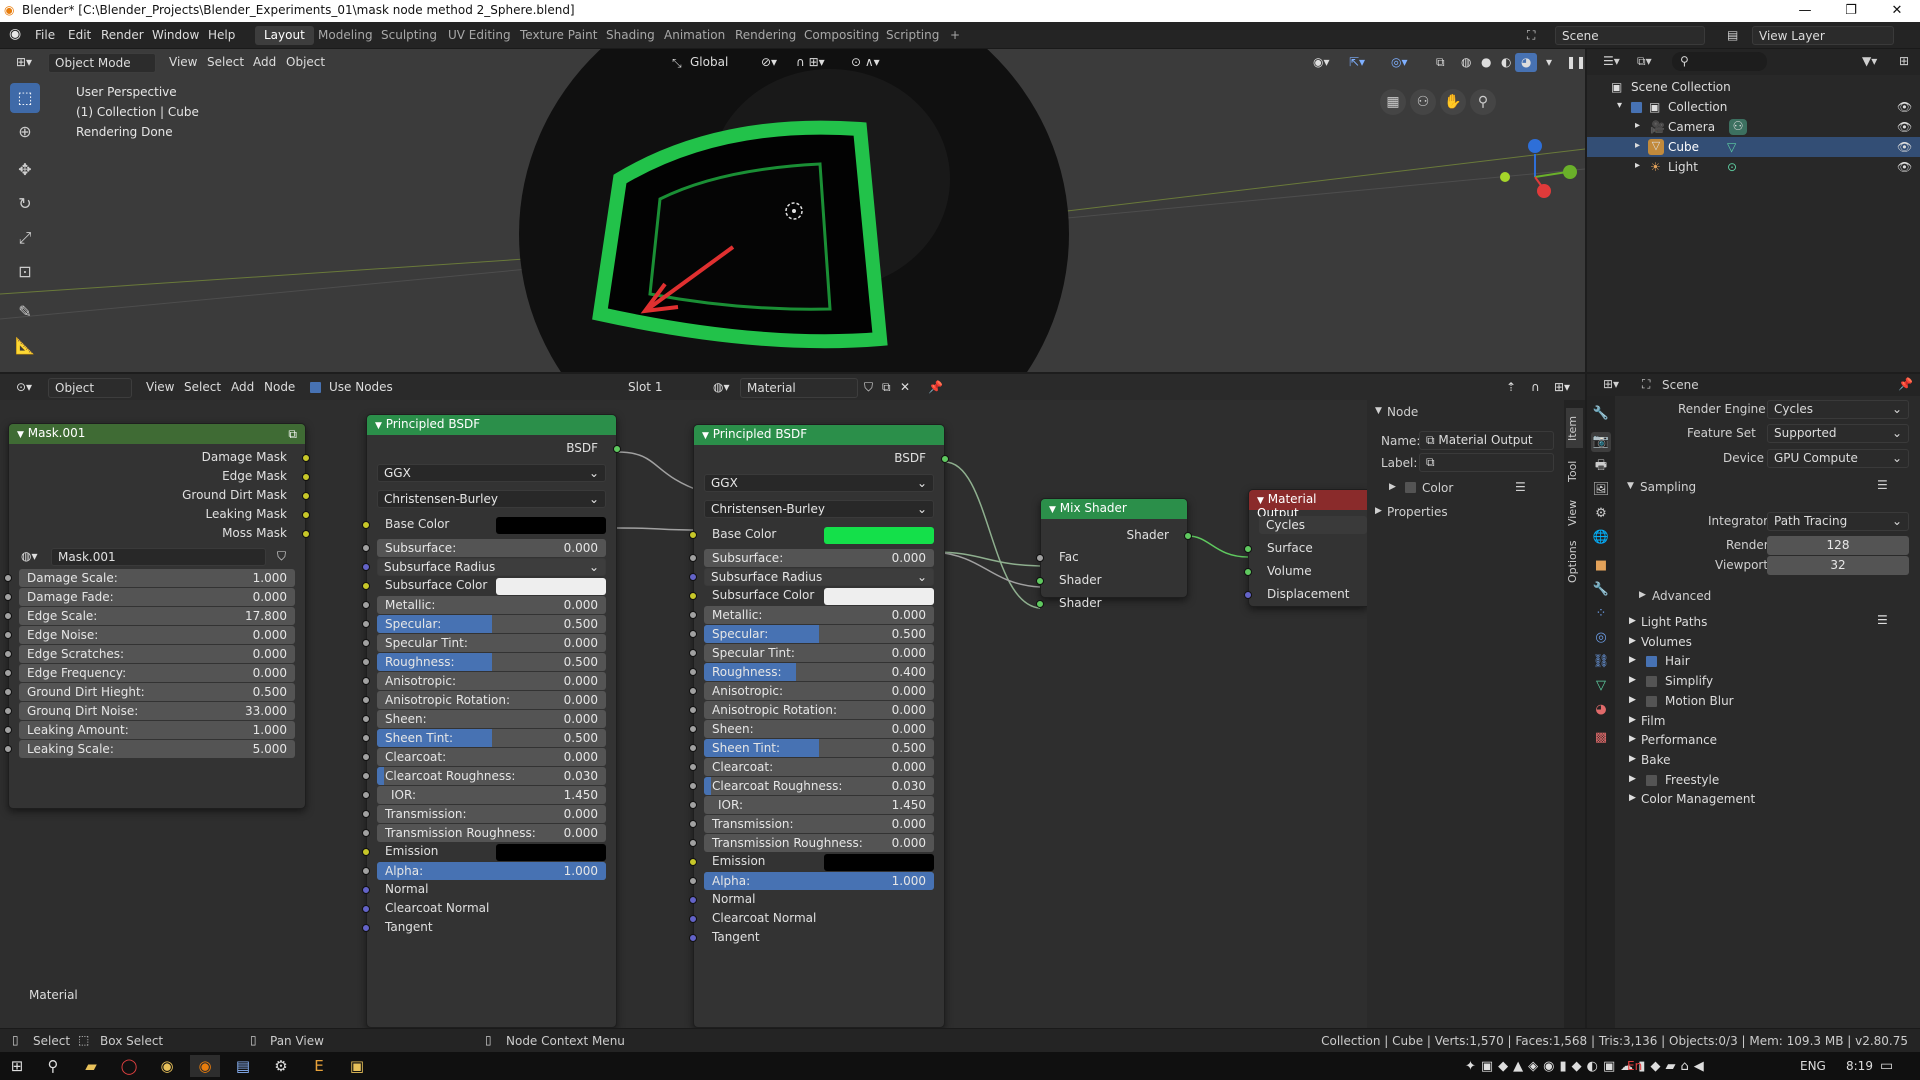 This screenshot has width=1920, height=1080. I want to click on subsurface-radius-dropdown: Subsurface Radius ⌄, so click(819, 577).